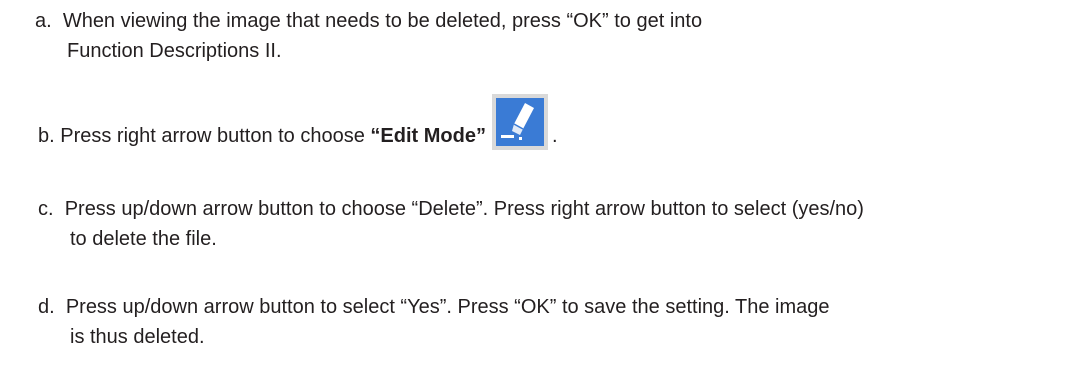 The height and width of the screenshot is (377, 1076). I want to click on step-b-text: Press right arrow button to choose, so click(212, 136).